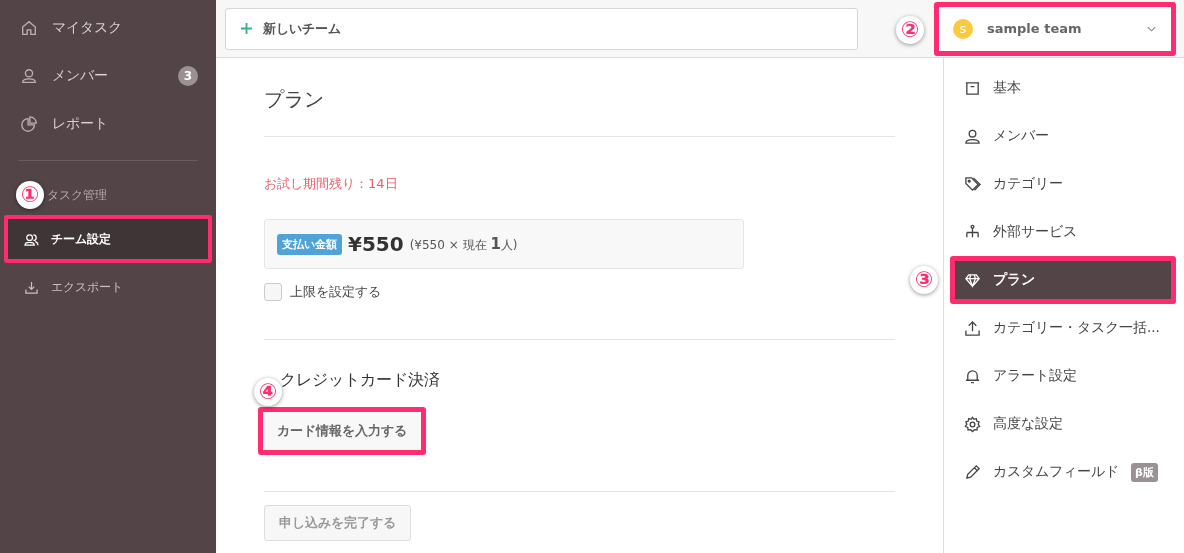 The height and width of the screenshot is (553, 1184). Describe the element at coordinates (1151, 28) in the screenshot. I see `chevron-down-icon` at that location.